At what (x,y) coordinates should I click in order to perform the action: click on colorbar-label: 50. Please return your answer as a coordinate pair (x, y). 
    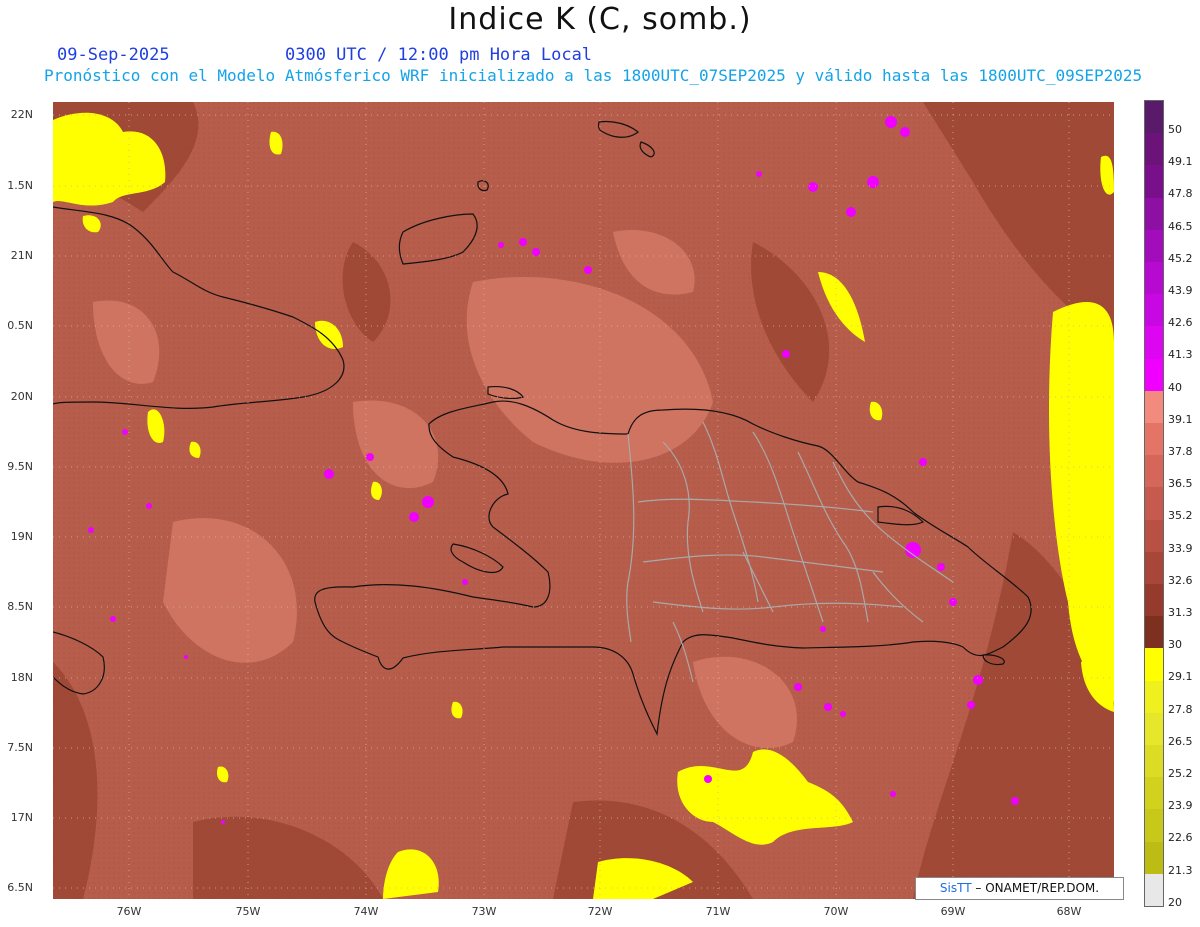
    Looking at the image, I should click on (1175, 129).